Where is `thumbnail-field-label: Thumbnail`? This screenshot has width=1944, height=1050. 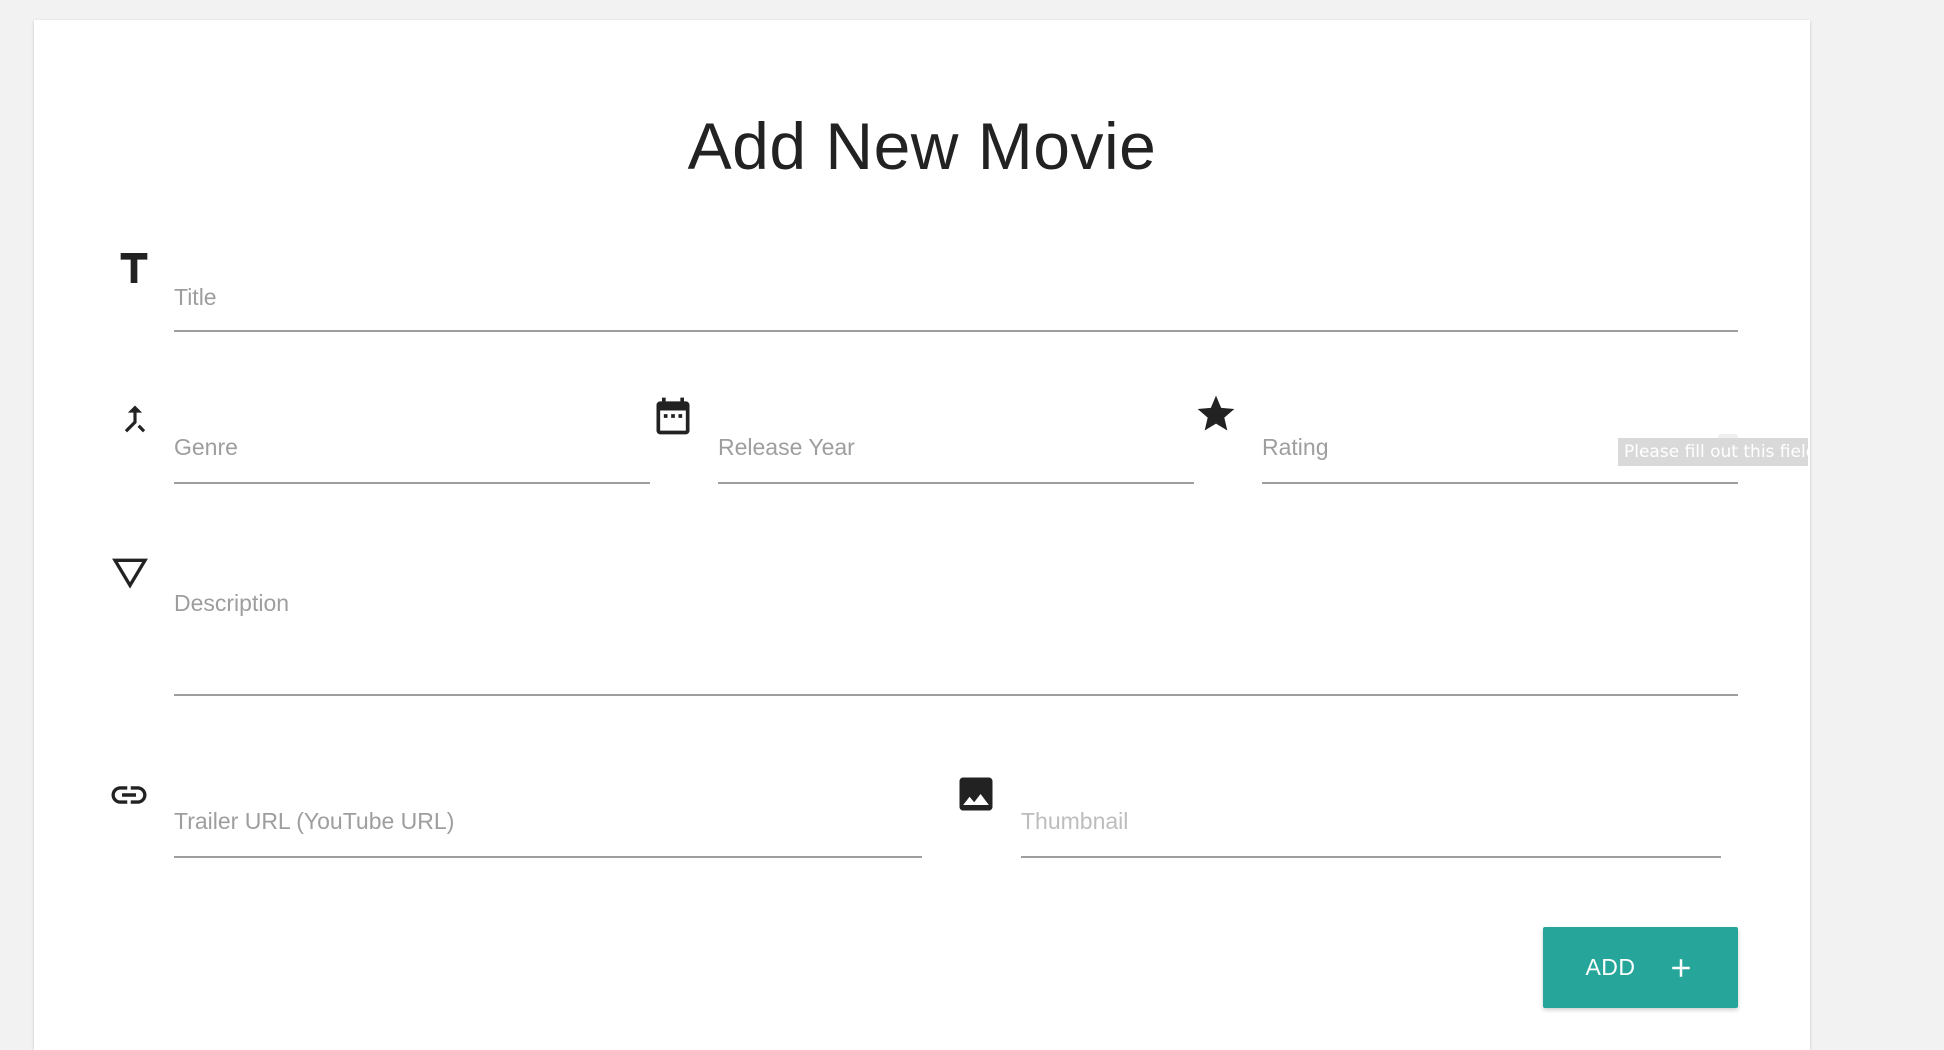 thumbnail-field-label: Thumbnail is located at coordinates (1075, 821).